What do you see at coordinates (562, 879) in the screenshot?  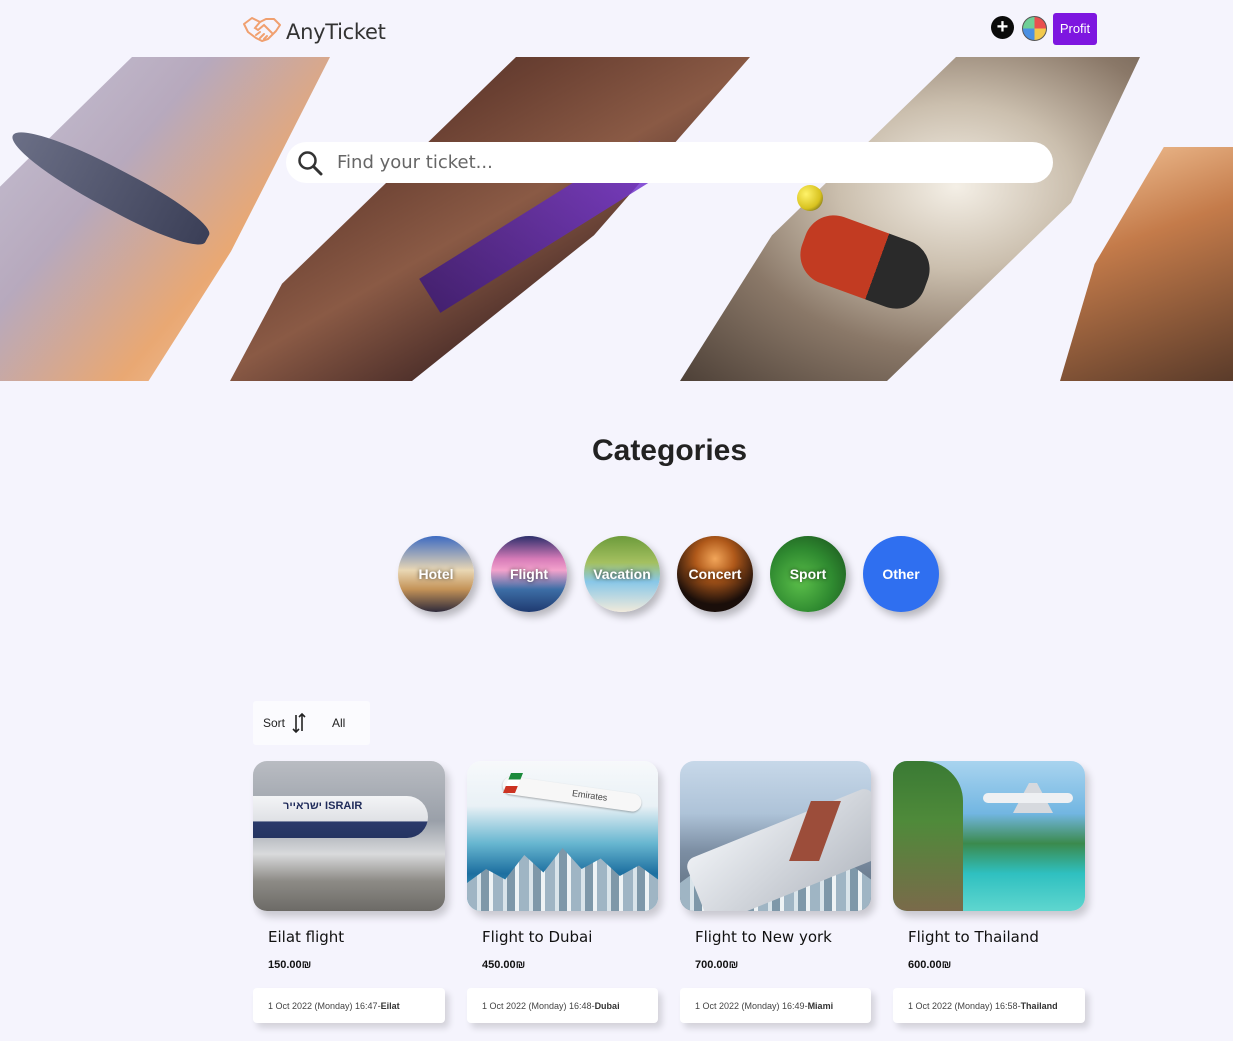 I see `dubai-skyline` at bounding box center [562, 879].